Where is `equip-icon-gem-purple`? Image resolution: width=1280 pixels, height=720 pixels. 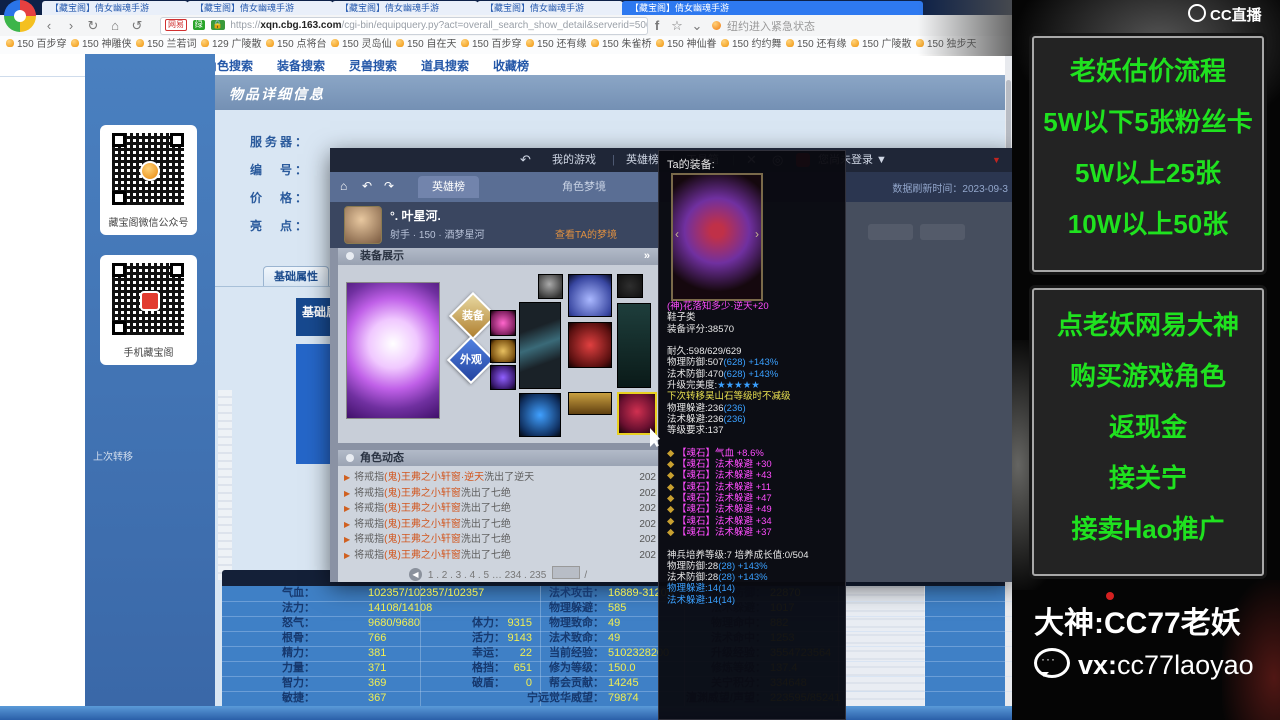 equip-icon-gem-purple is located at coordinates (503, 377).